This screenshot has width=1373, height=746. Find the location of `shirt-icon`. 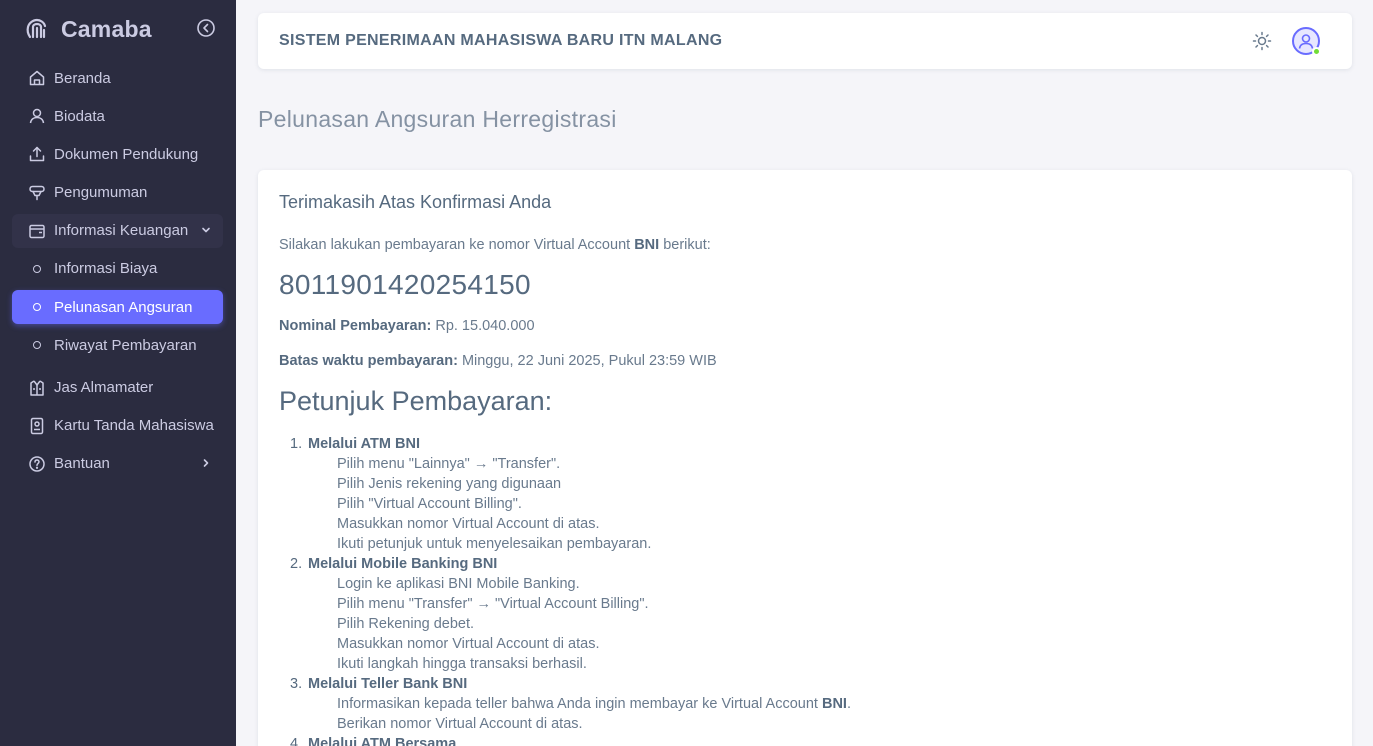

shirt-icon is located at coordinates (37, 388).